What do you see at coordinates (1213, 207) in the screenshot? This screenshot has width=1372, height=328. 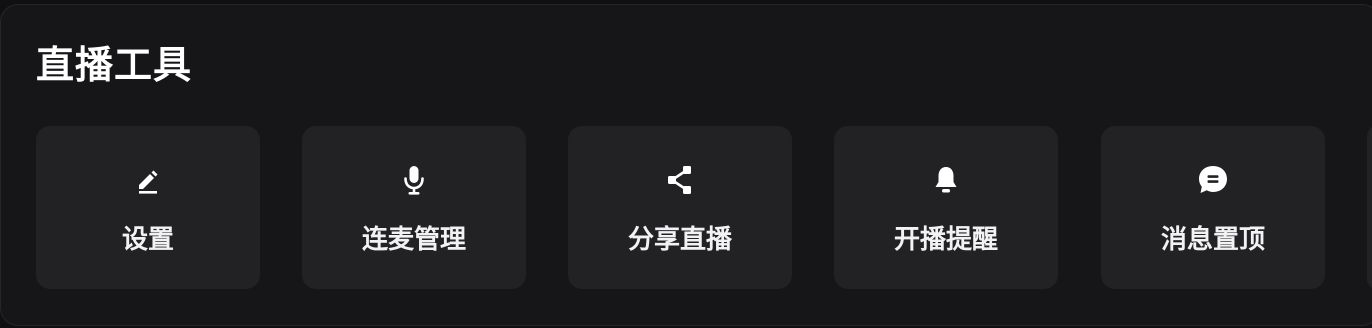 I see `pin-message-button: 消息置顶` at bounding box center [1213, 207].